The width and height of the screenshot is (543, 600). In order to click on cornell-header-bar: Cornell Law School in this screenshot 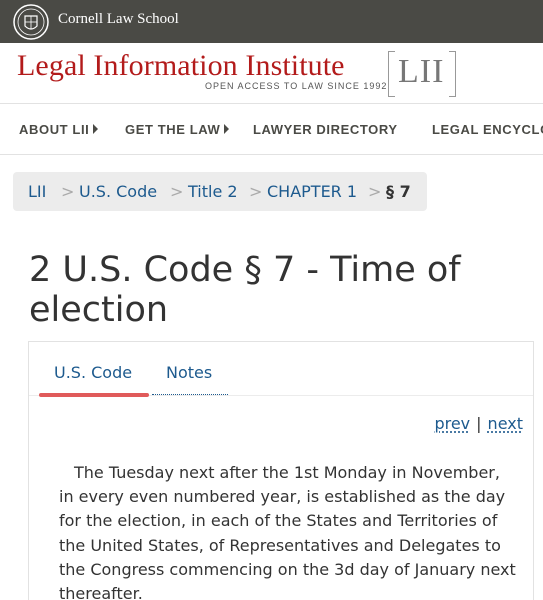, I will do `click(271, 21)`.